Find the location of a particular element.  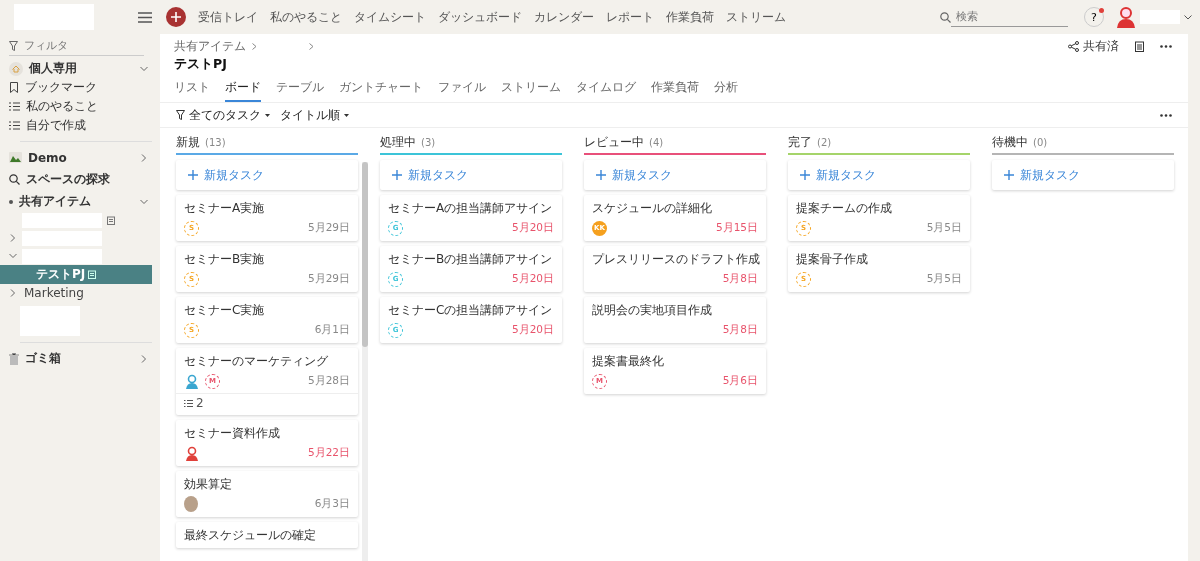

bookmark-icon is located at coordinates (14, 87).